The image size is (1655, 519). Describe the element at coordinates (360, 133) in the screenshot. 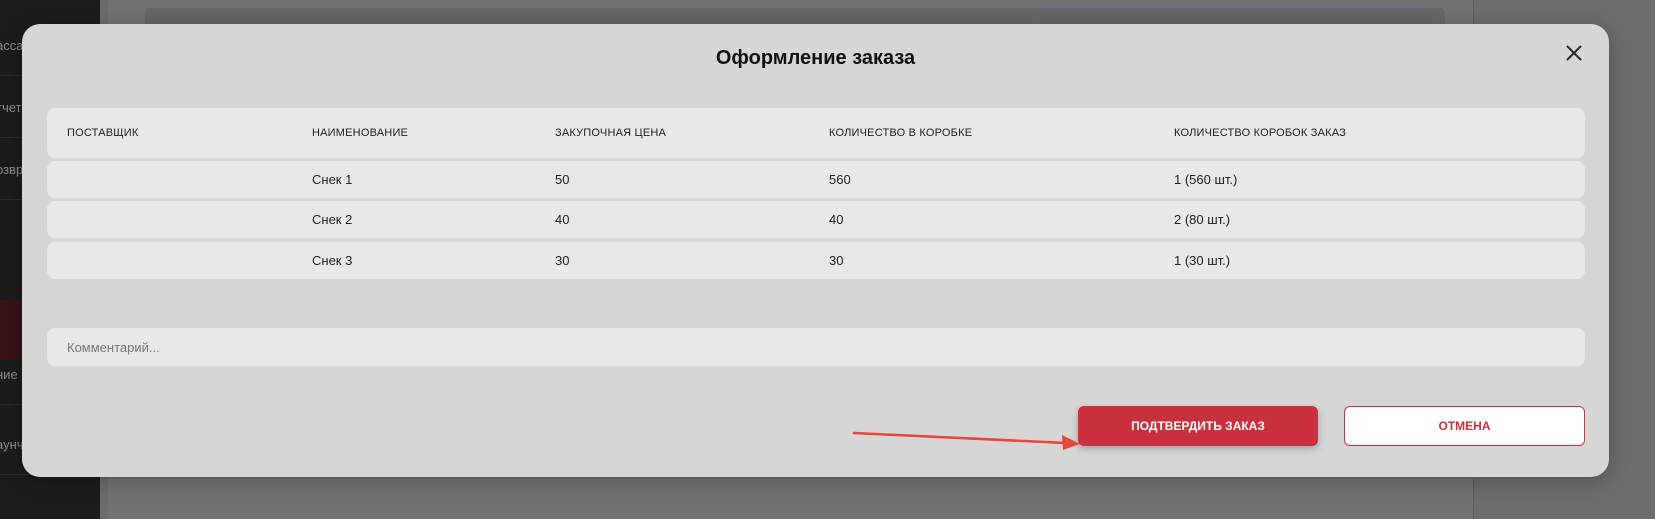

I see `header-name: НАИМЕНОВАНИЕ` at that location.